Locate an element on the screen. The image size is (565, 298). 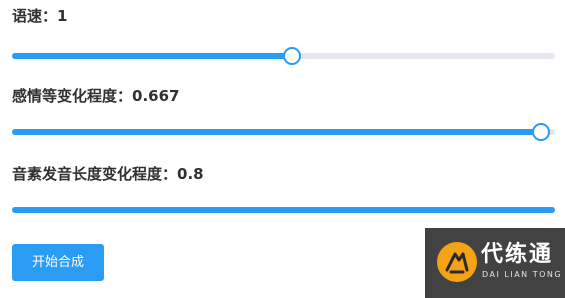
speech-rate-slider-fill is located at coordinates (152, 56).